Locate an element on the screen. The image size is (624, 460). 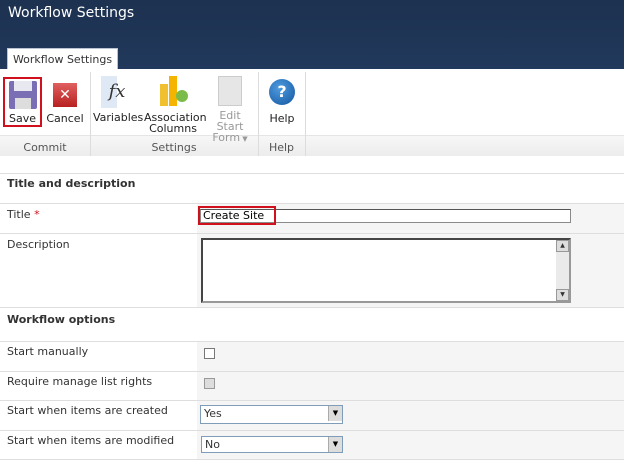
on-modify-label: Start when items are modified is located at coordinates (91, 440).